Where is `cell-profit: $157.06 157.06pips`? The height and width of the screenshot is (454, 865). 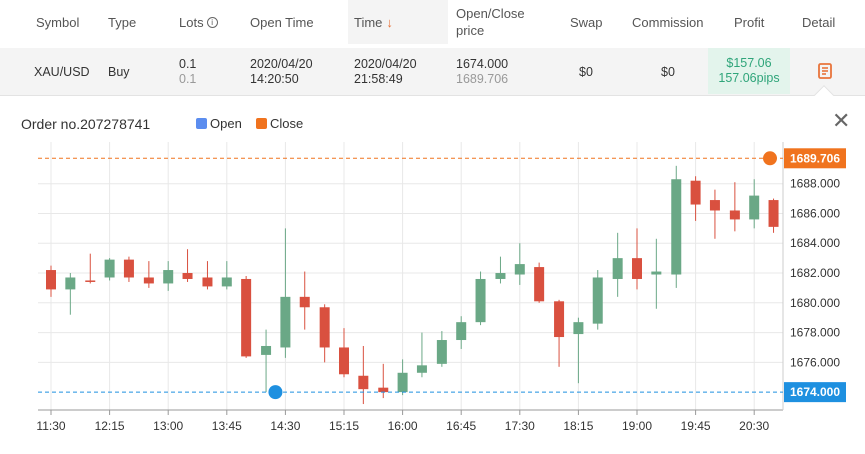 cell-profit: $157.06 157.06pips is located at coordinates (749, 71).